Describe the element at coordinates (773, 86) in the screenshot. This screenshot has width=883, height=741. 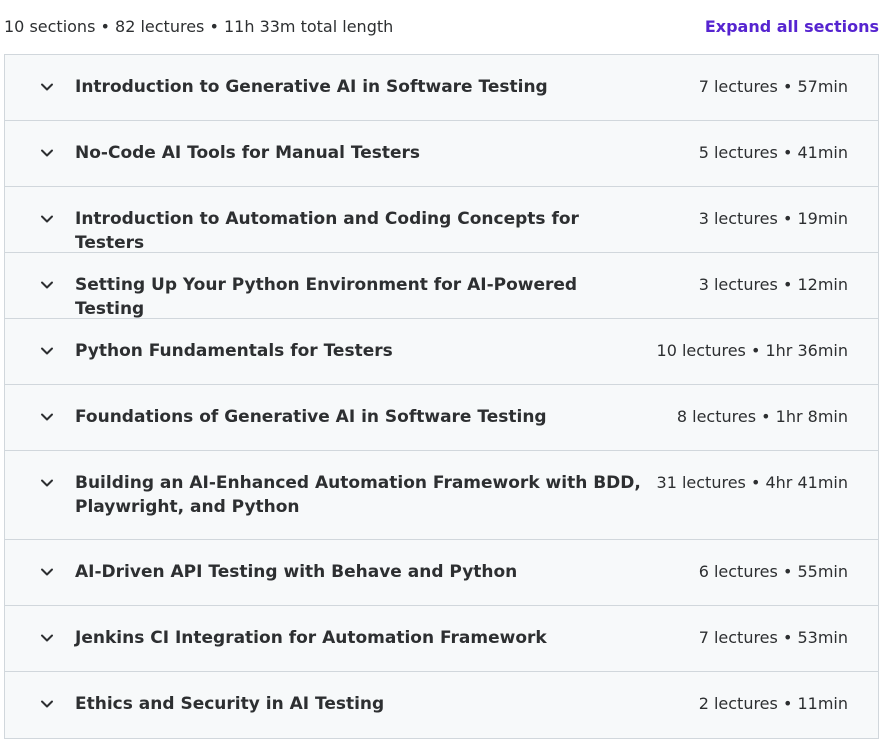
I see `section-meta: 7 lectures • 57min` at that location.